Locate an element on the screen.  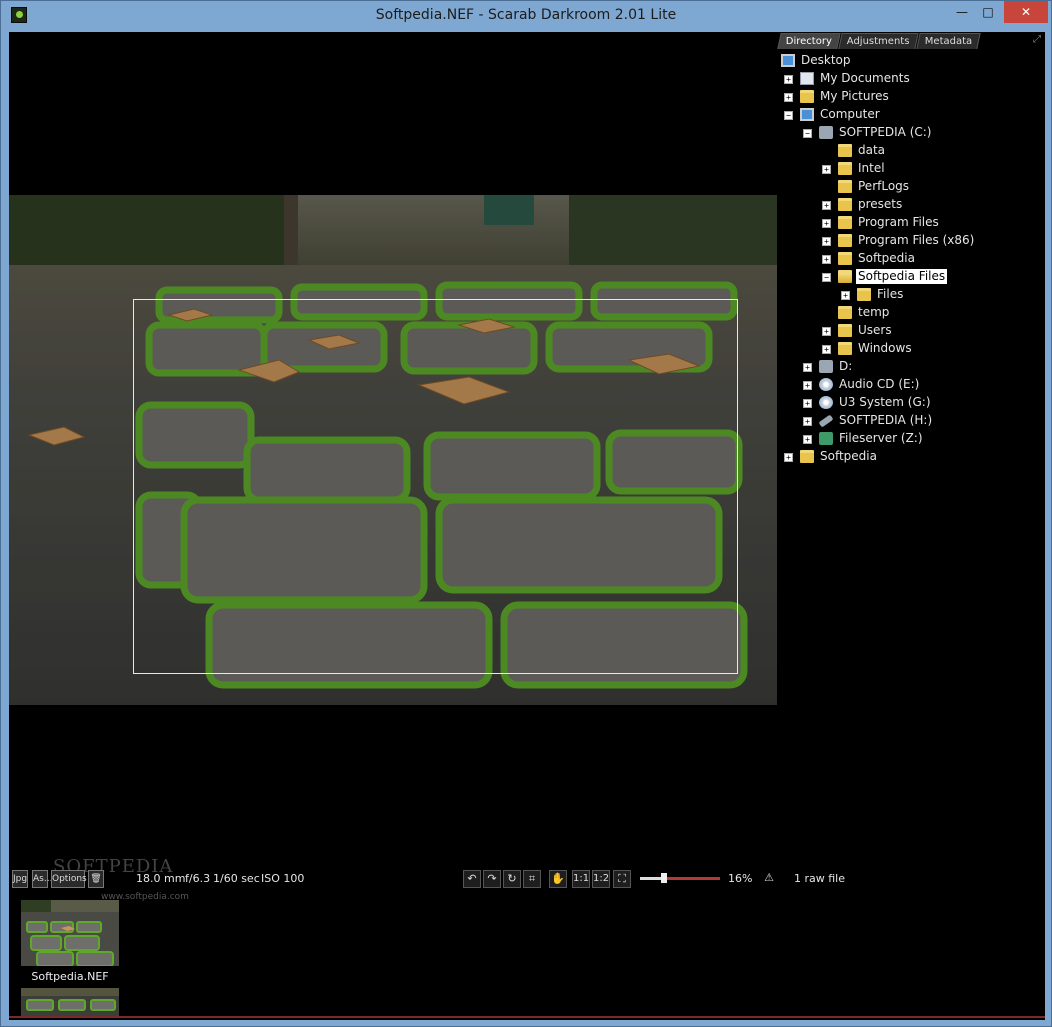
save-jpg-label: Jpg is located at coordinates (20, 879).